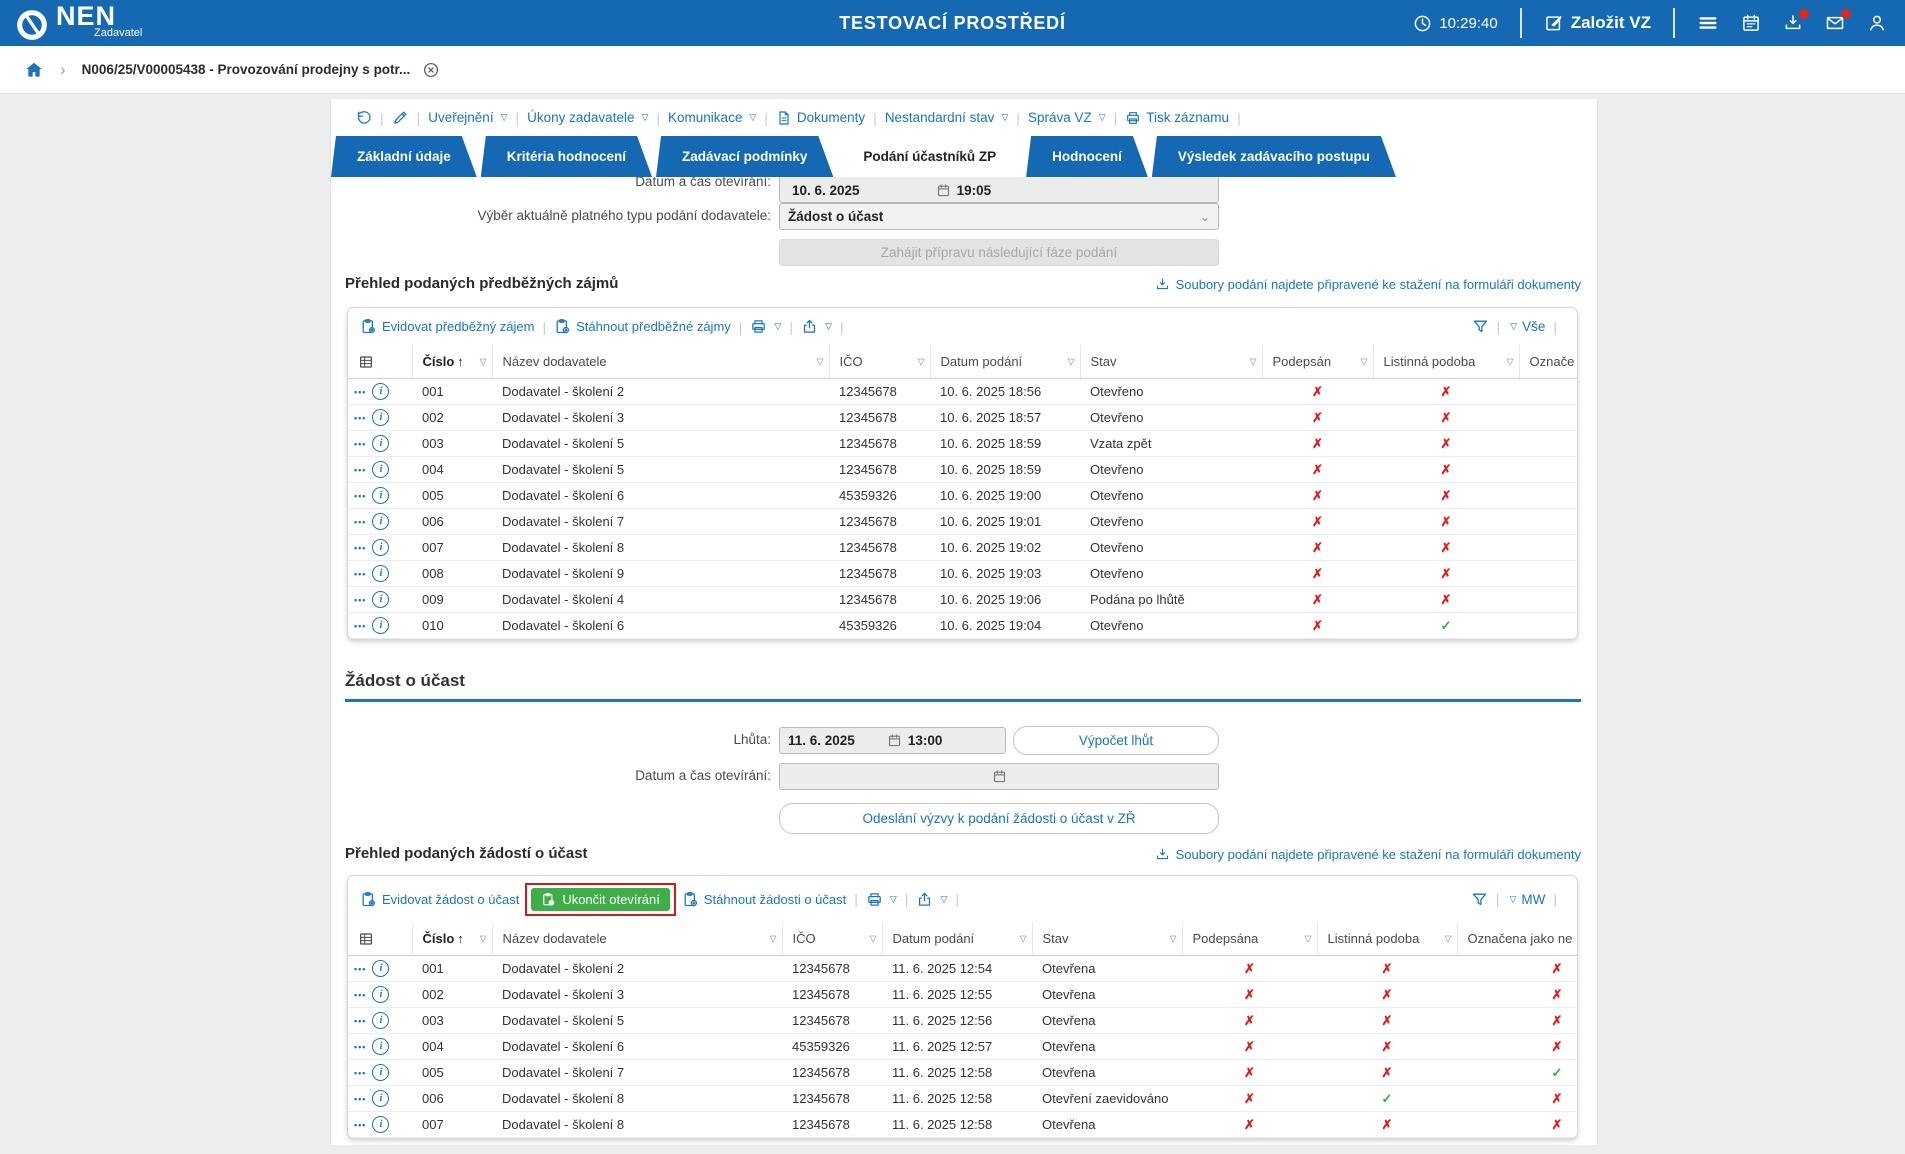 The width and height of the screenshot is (1905, 1154). Describe the element at coordinates (1067, 117) in the screenshot. I see `toolbar-item-5: Správa VZ ▽` at that location.